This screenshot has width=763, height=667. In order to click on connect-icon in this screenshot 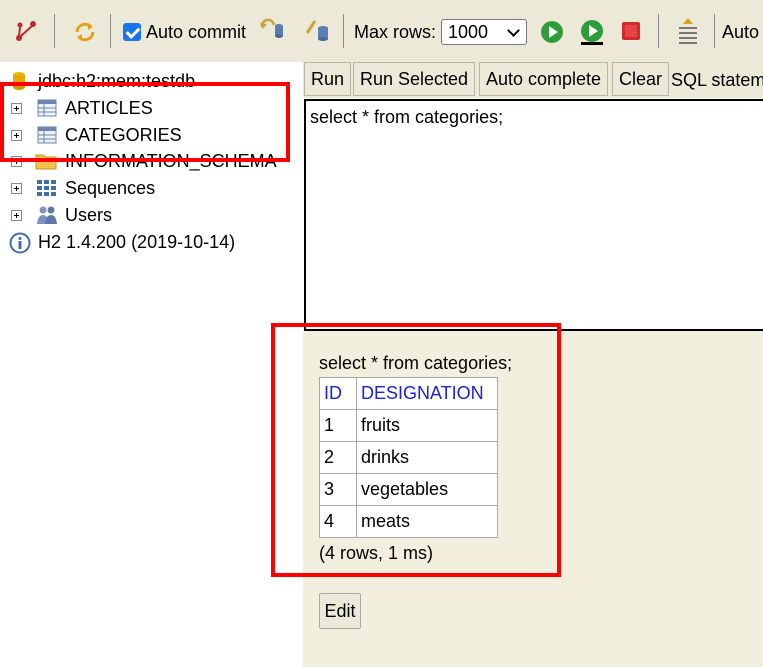, I will do `click(26, 31)`.